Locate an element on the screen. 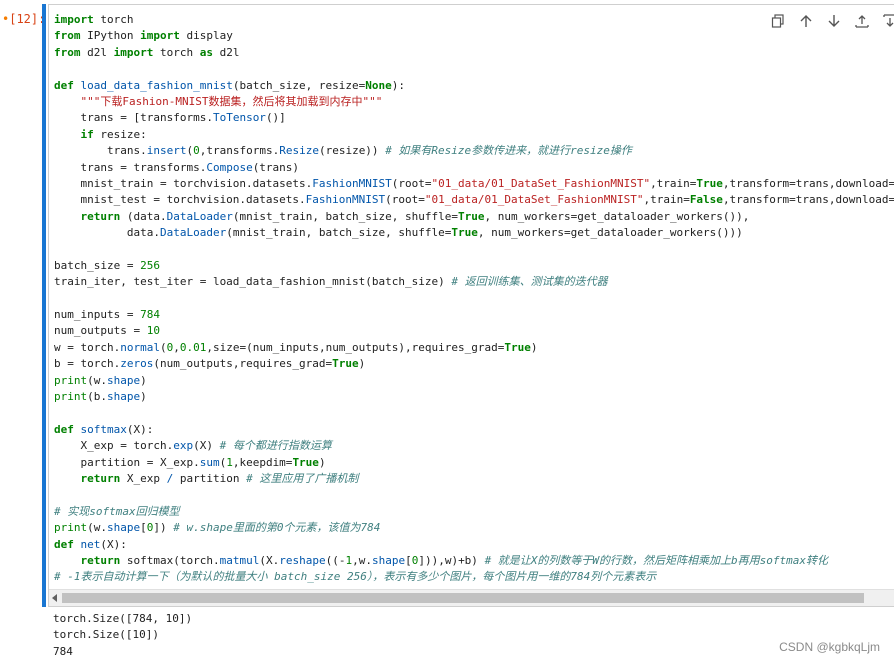 The width and height of the screenshot is (894, 665). code-token: (X) is located at coordinates (206, 446).